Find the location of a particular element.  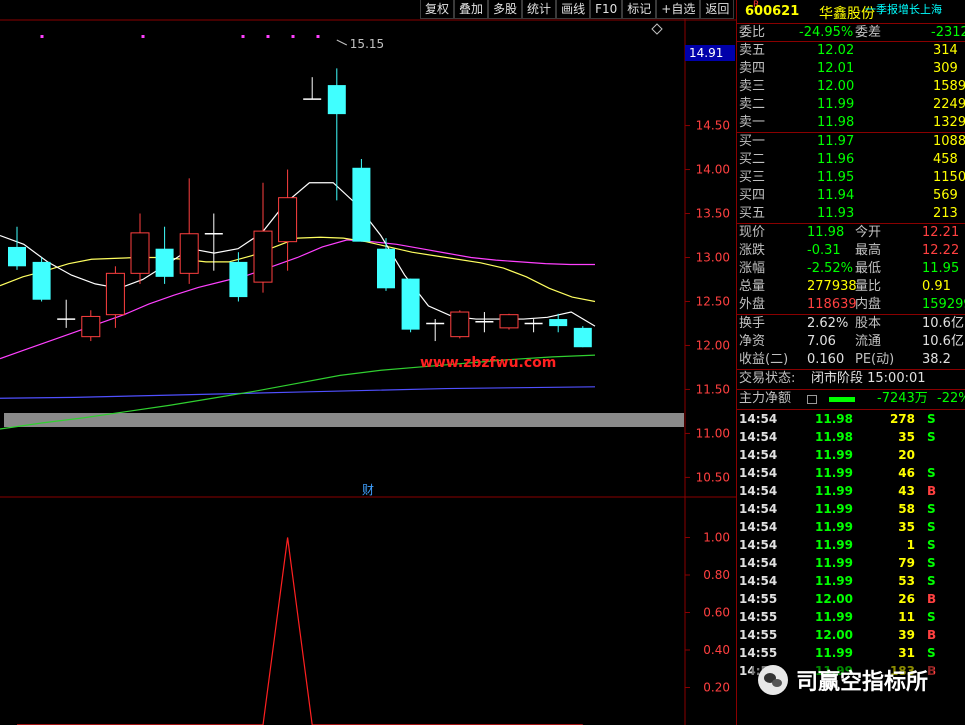

bid-label: 买五 is located at coordinates (752, 213).